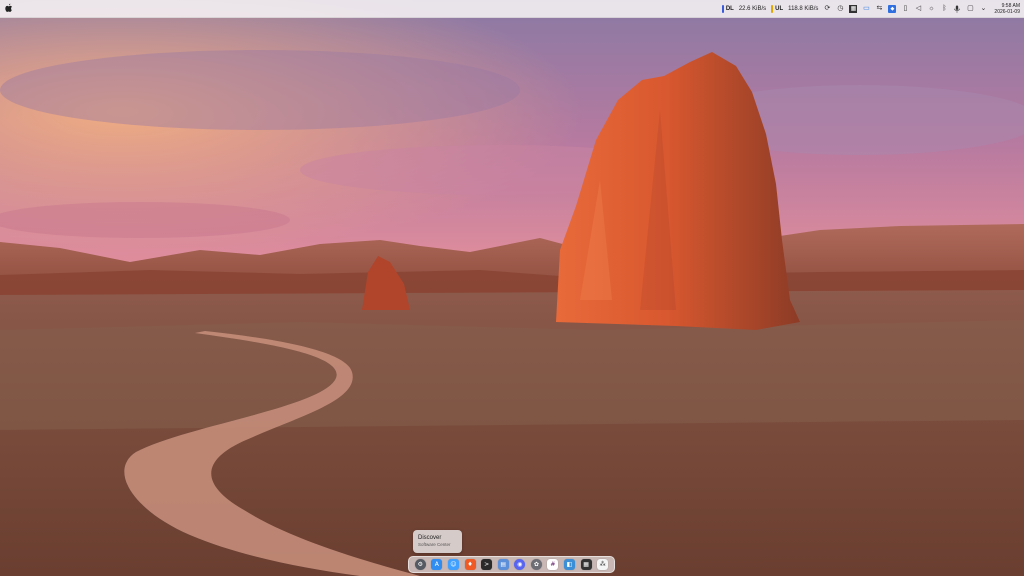 This screenshot has width=1024, height=576. Describe the element at coordinates (892, 8) in the screenshot. I see `app-badge-icon: ◆` at that location.